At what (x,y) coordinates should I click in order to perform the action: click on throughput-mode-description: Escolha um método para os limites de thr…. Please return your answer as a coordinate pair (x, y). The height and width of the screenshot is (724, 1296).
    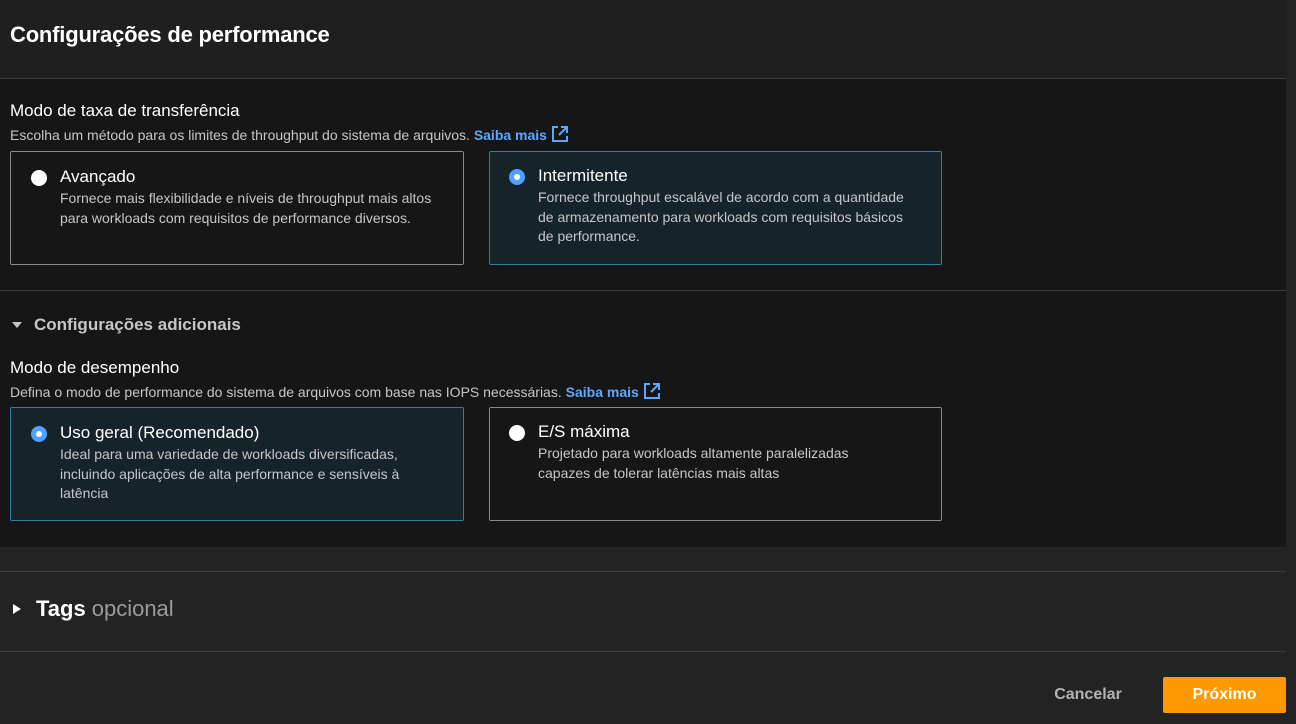
    Looking at the image, I should click on (289, 134).